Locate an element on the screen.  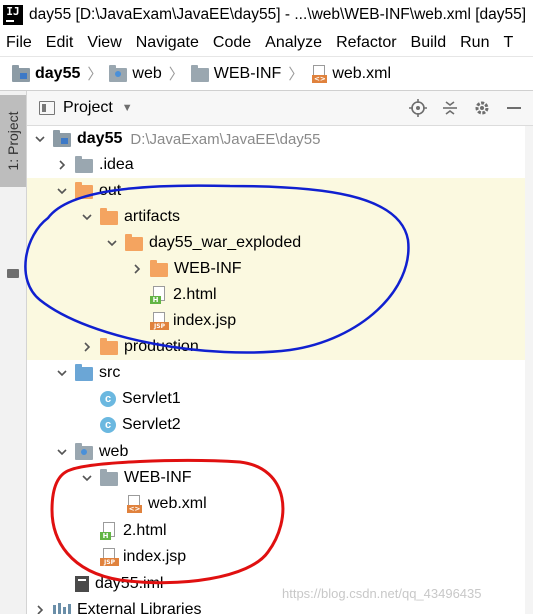
tree-item-label: Servlet2 is located at coordinates (151, 424).